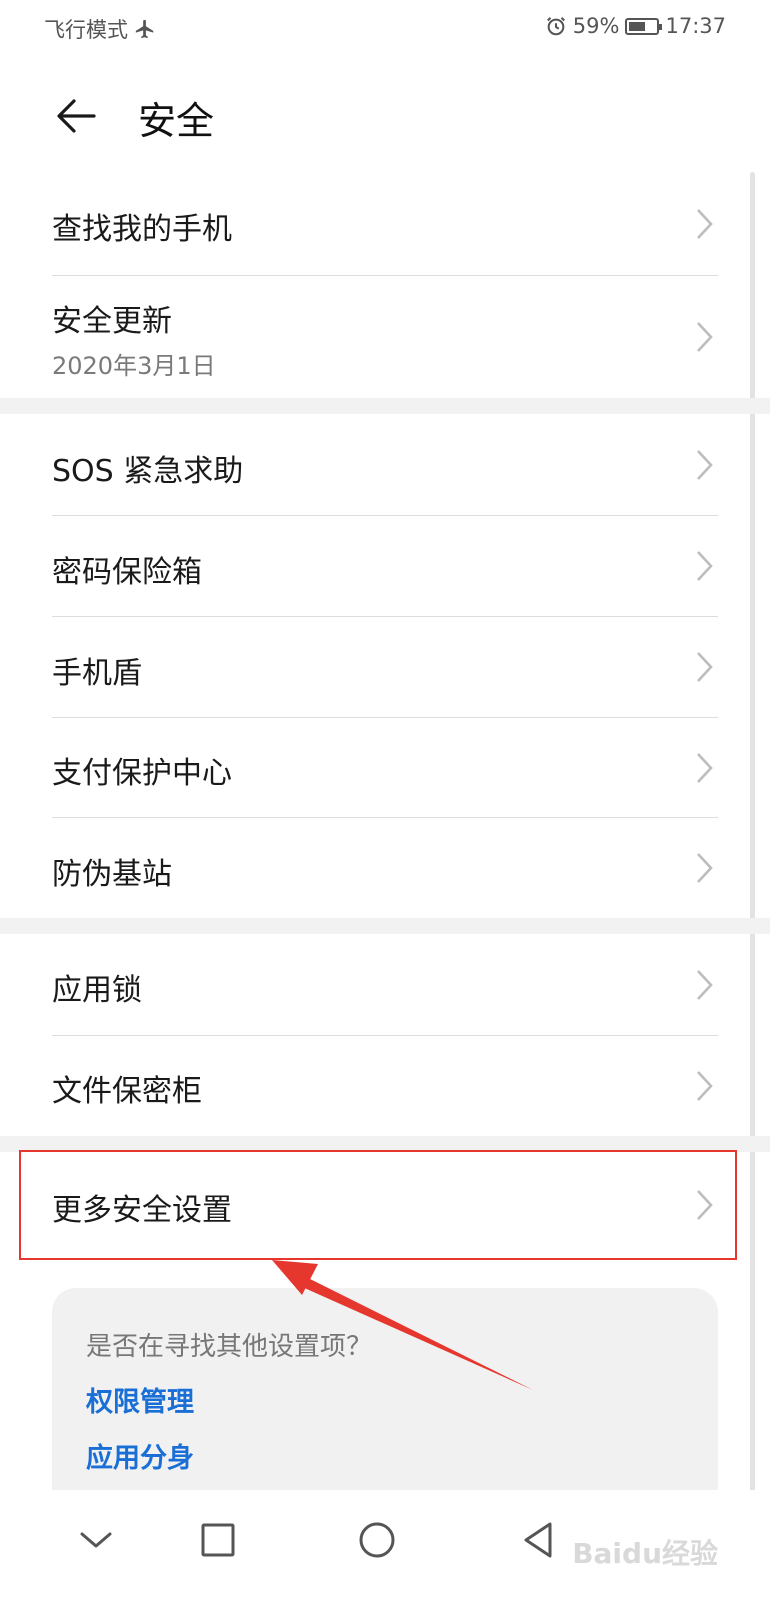 This screenshot has height=1600, width=770. I want to click on suggestion-card: 是否在寻找其他设置项？ 权限管理 应用分身, so click(385, 1403).